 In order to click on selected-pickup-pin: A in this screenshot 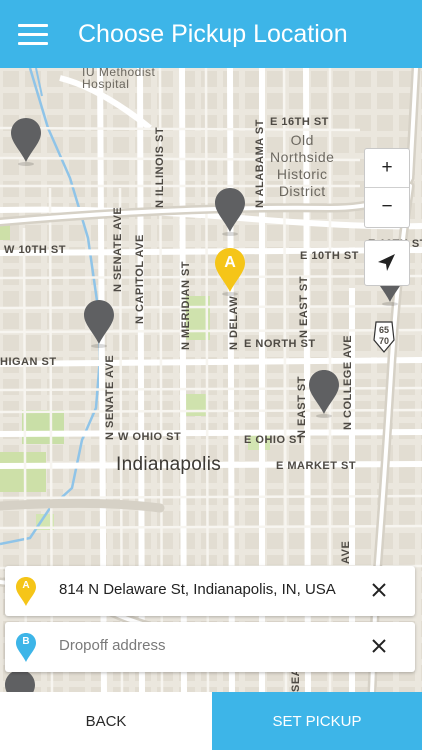, I will do `click(230, 271)`.